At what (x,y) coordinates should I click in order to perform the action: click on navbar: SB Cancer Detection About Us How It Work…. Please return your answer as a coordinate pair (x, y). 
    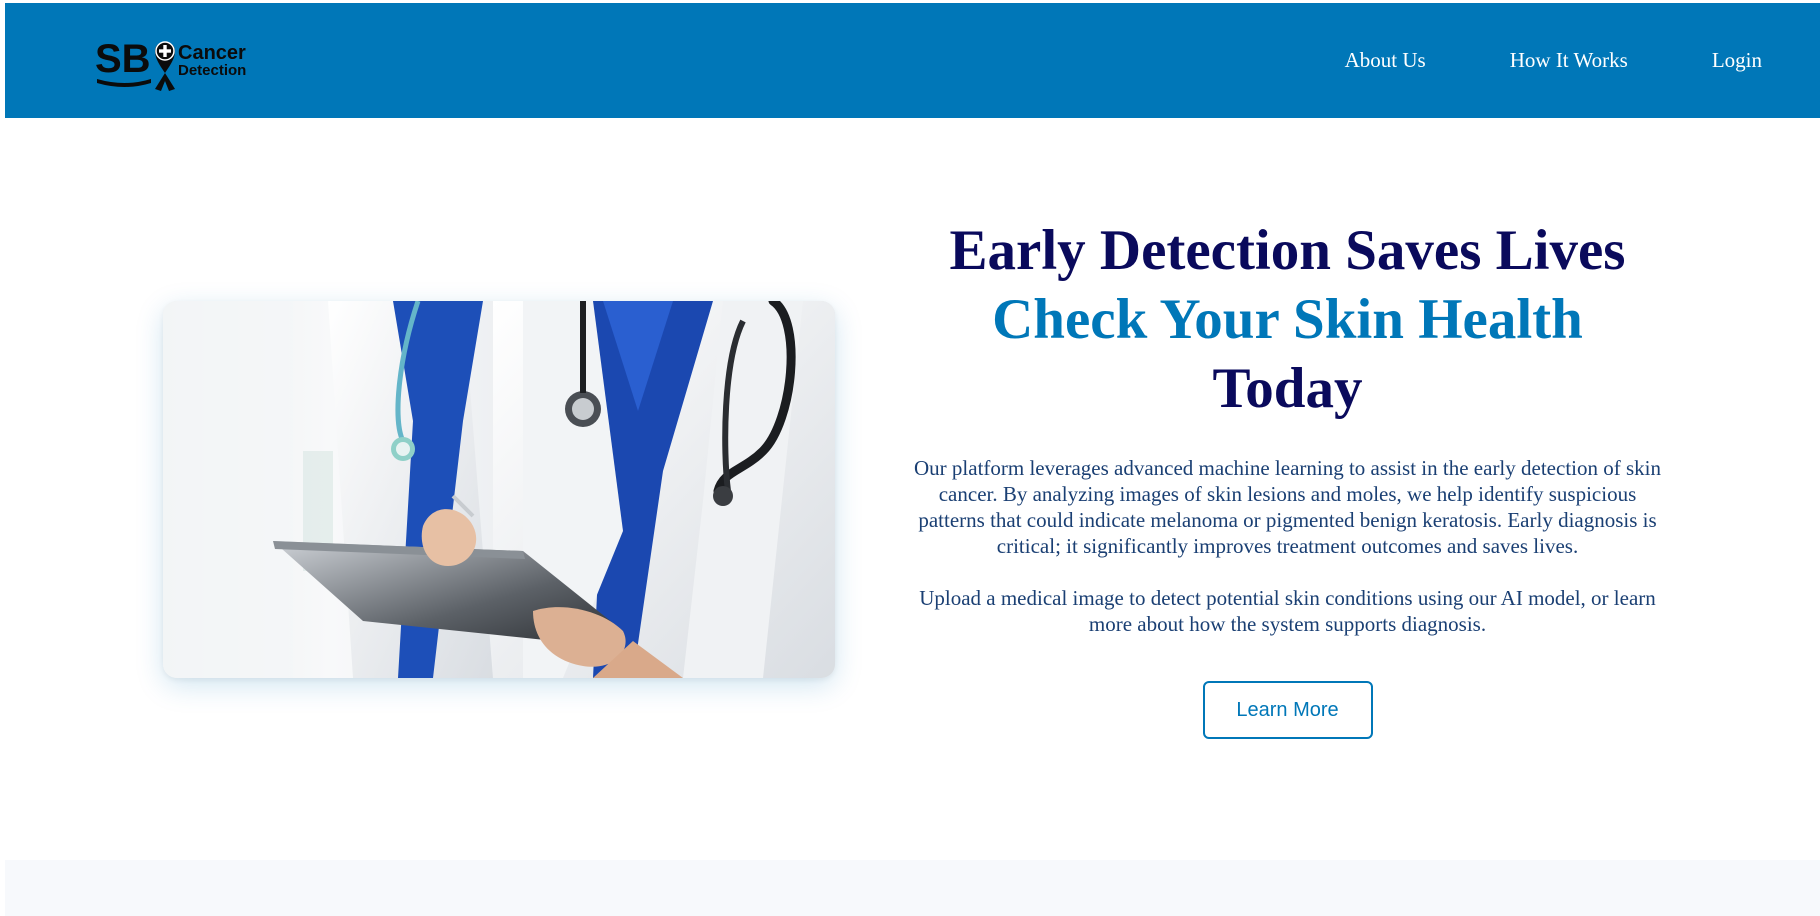
    Looking at the image, I should click on (912, 60).